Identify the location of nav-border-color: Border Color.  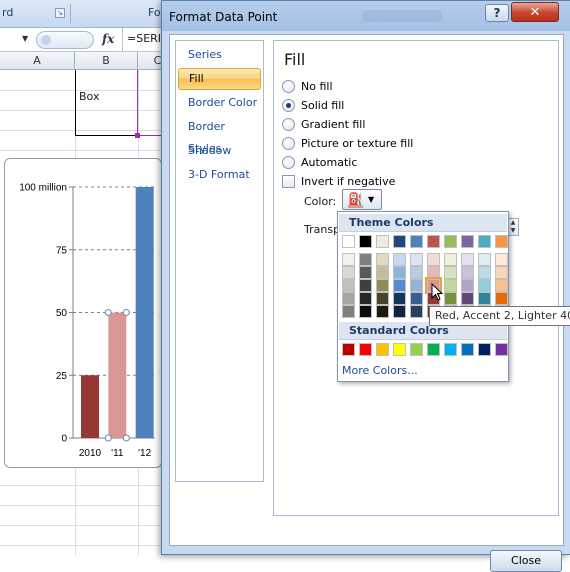
(219, 103).